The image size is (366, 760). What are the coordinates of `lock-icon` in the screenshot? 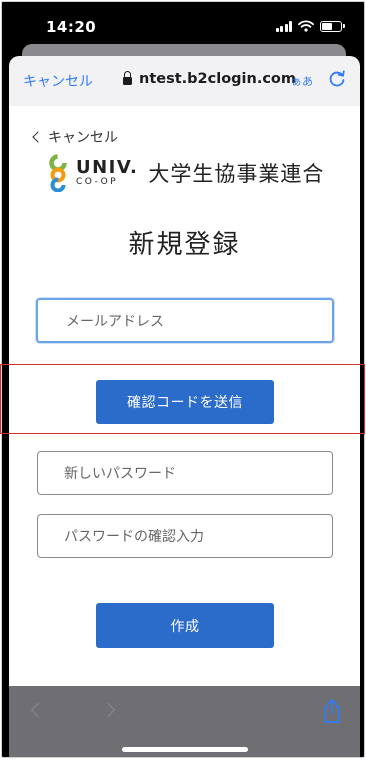 It's located at (127, 78).